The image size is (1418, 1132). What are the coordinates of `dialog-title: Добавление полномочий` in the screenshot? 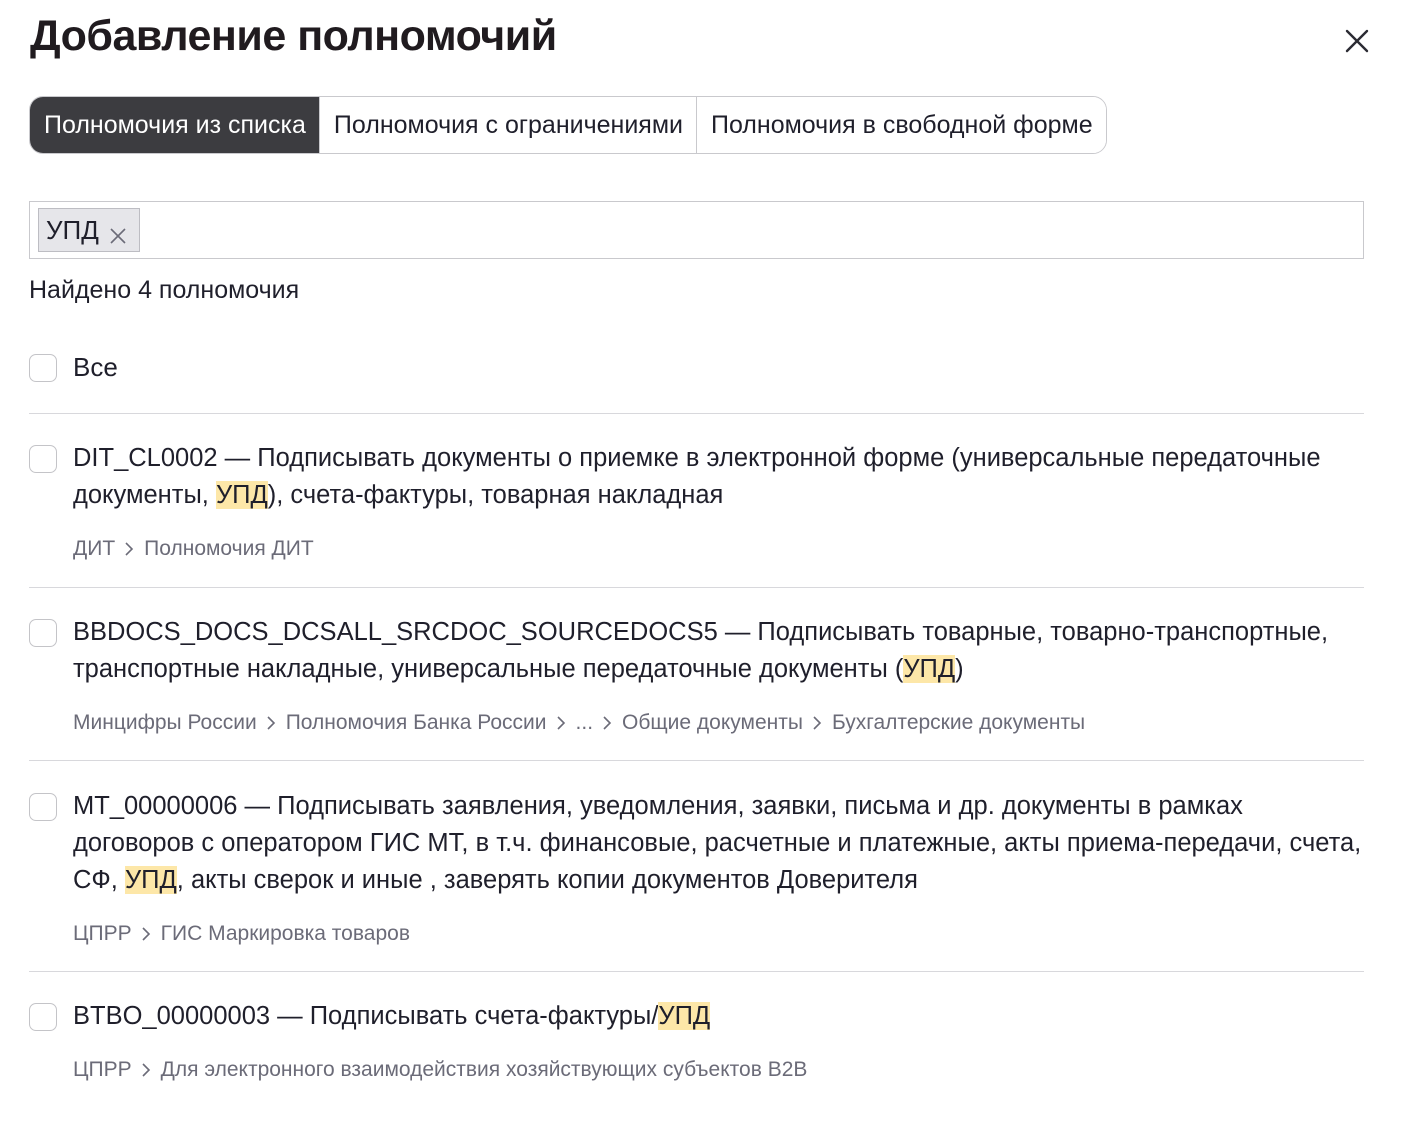 It's located at (293, 36).